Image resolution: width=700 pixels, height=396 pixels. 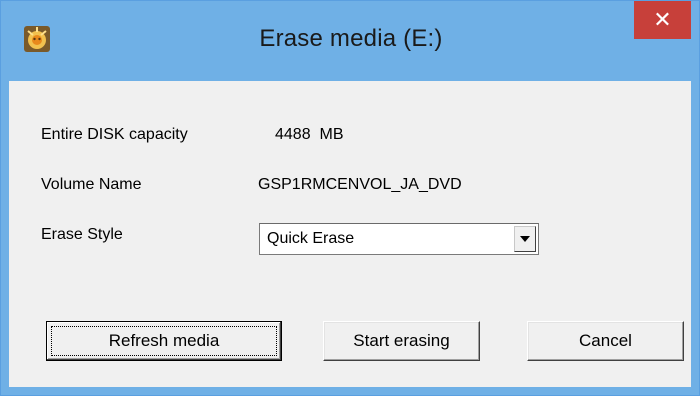 I want to click on close-icon: ✕, so click(x=662, y=19).